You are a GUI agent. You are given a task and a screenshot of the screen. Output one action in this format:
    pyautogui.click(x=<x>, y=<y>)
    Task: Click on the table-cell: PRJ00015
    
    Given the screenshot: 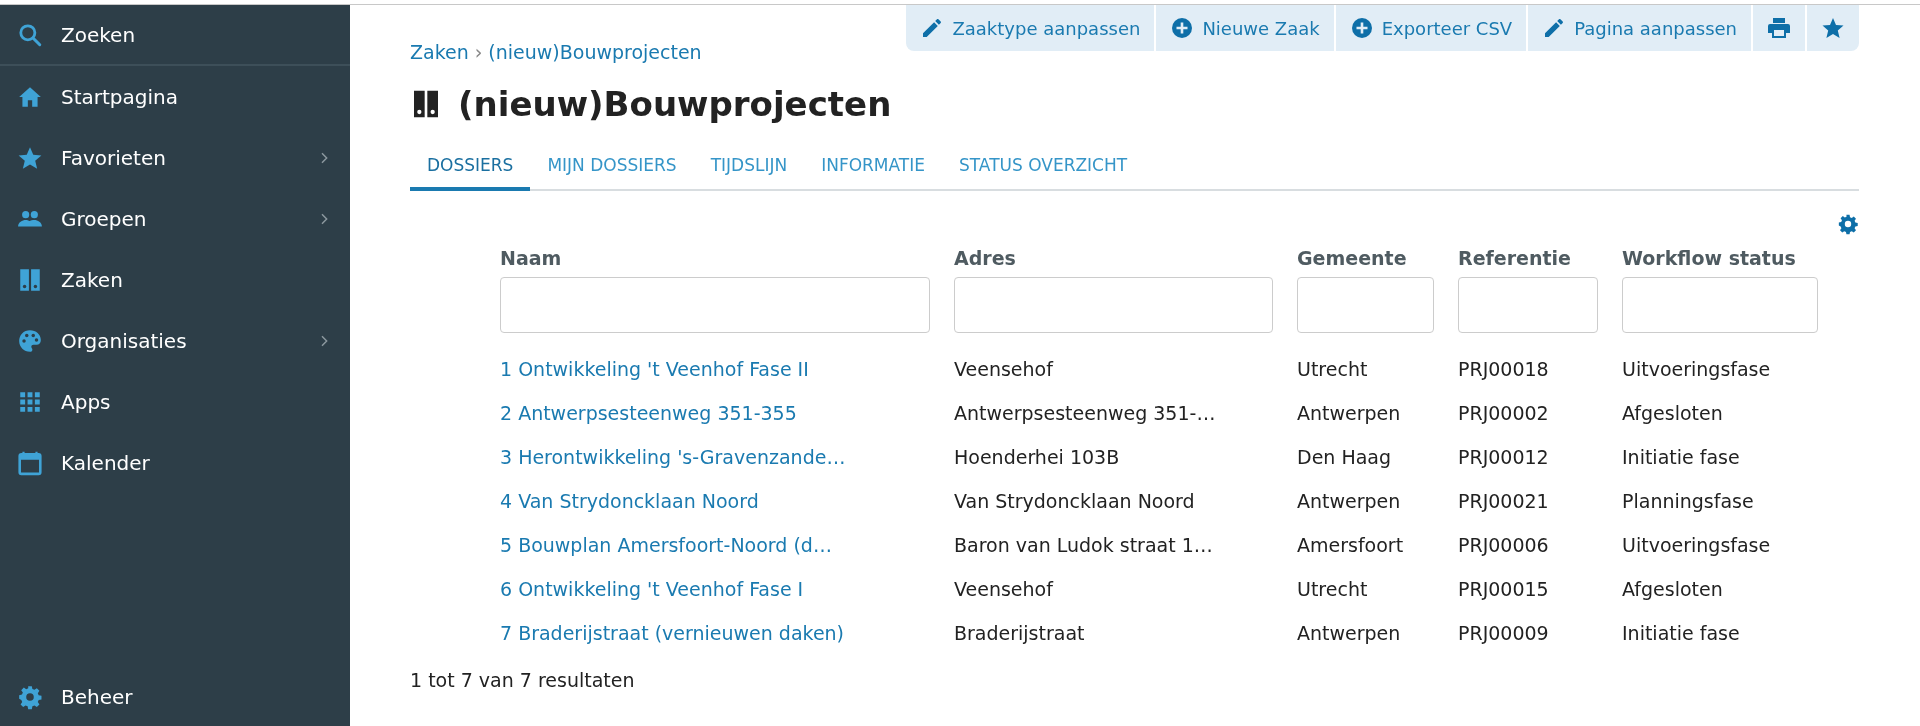 What is the action you would take?
    pyautogui.click(x=1503, y=589)
    